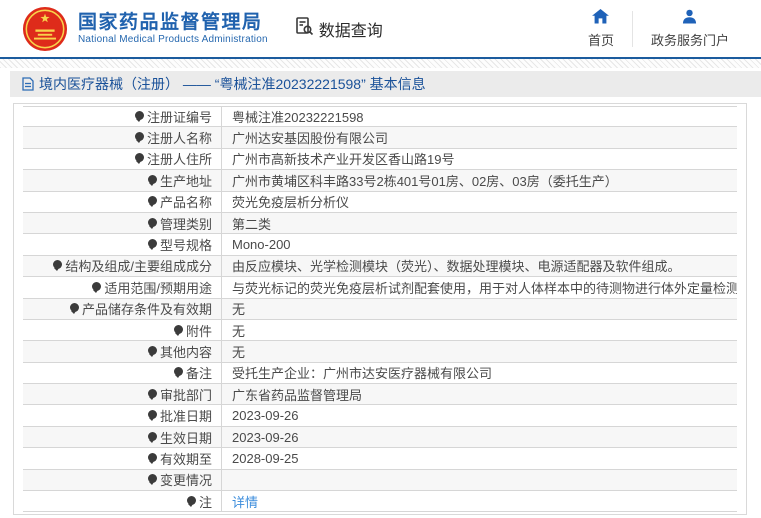  I want to click on row-label: 注册人名称, so click(122, 137).